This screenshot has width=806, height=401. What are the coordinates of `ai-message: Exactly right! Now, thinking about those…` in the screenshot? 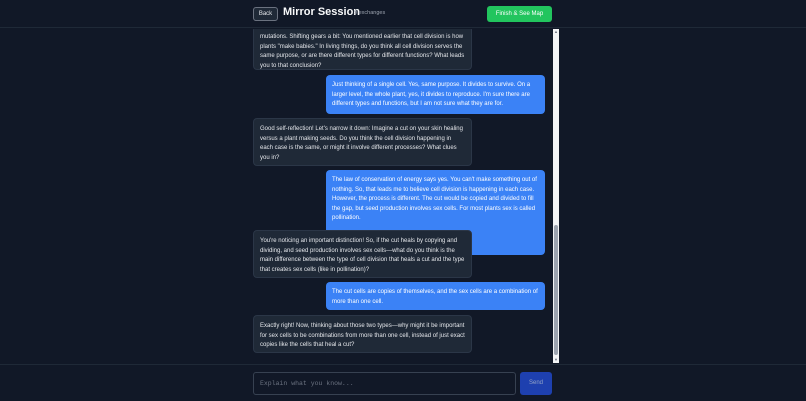 It's located at (362, 334).